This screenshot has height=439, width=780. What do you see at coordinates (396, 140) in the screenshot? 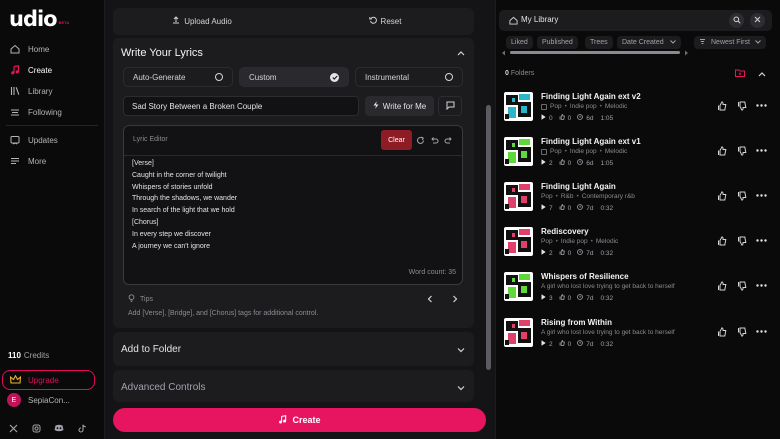
I see `clear-button: Clear` at bounding box center [396, 140].